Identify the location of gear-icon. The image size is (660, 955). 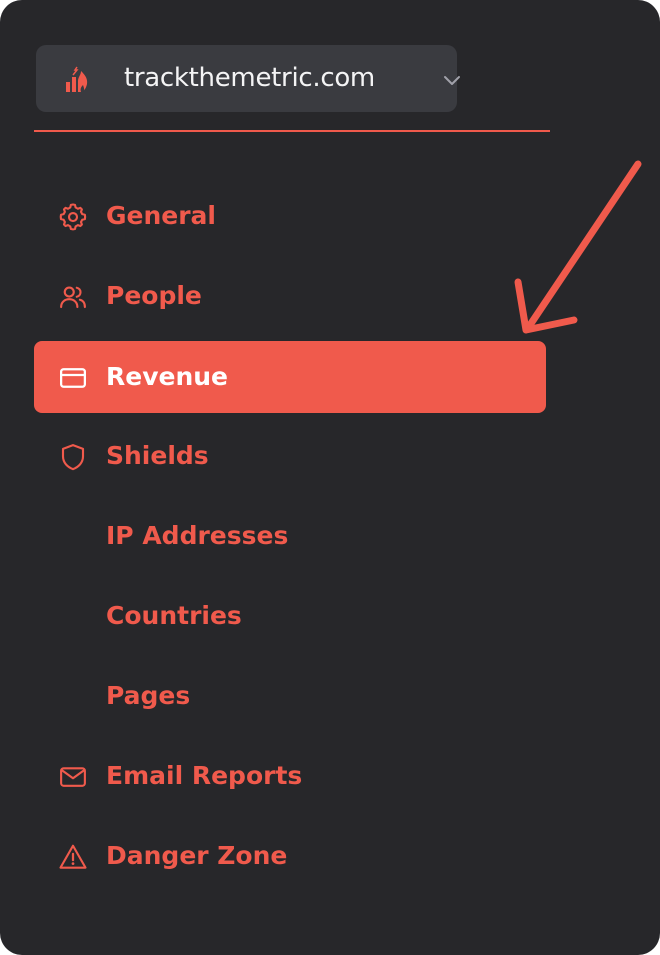
(73, 217).